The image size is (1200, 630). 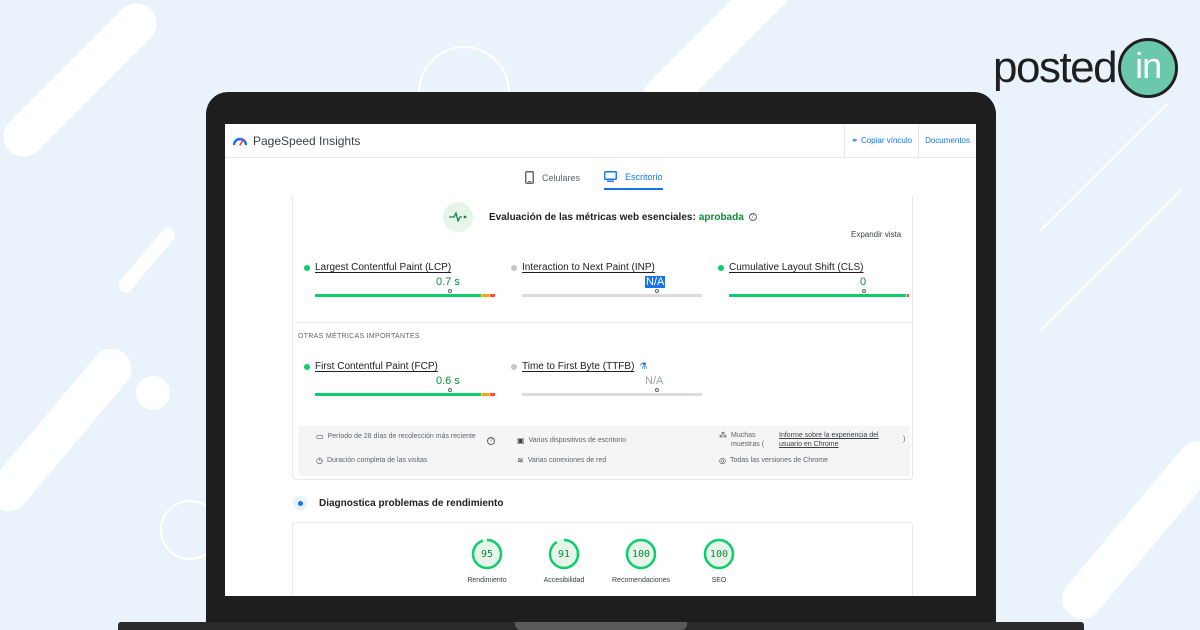 What do you see at coordinates (458, 217) in the screenshot?
I see `pulse-icon` at bounding box center [458, 217].